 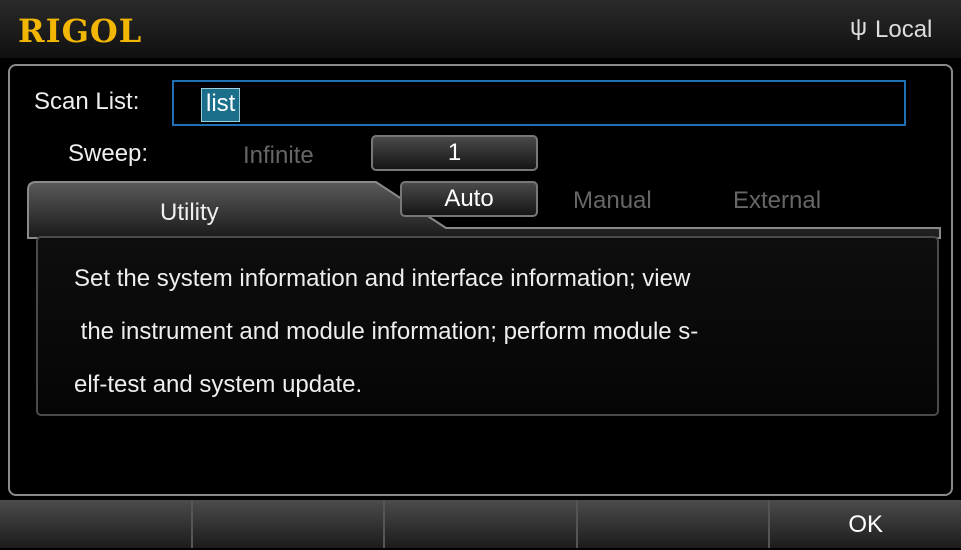 I want to click on usb-icon: ψ, so click(x=859, y=27).